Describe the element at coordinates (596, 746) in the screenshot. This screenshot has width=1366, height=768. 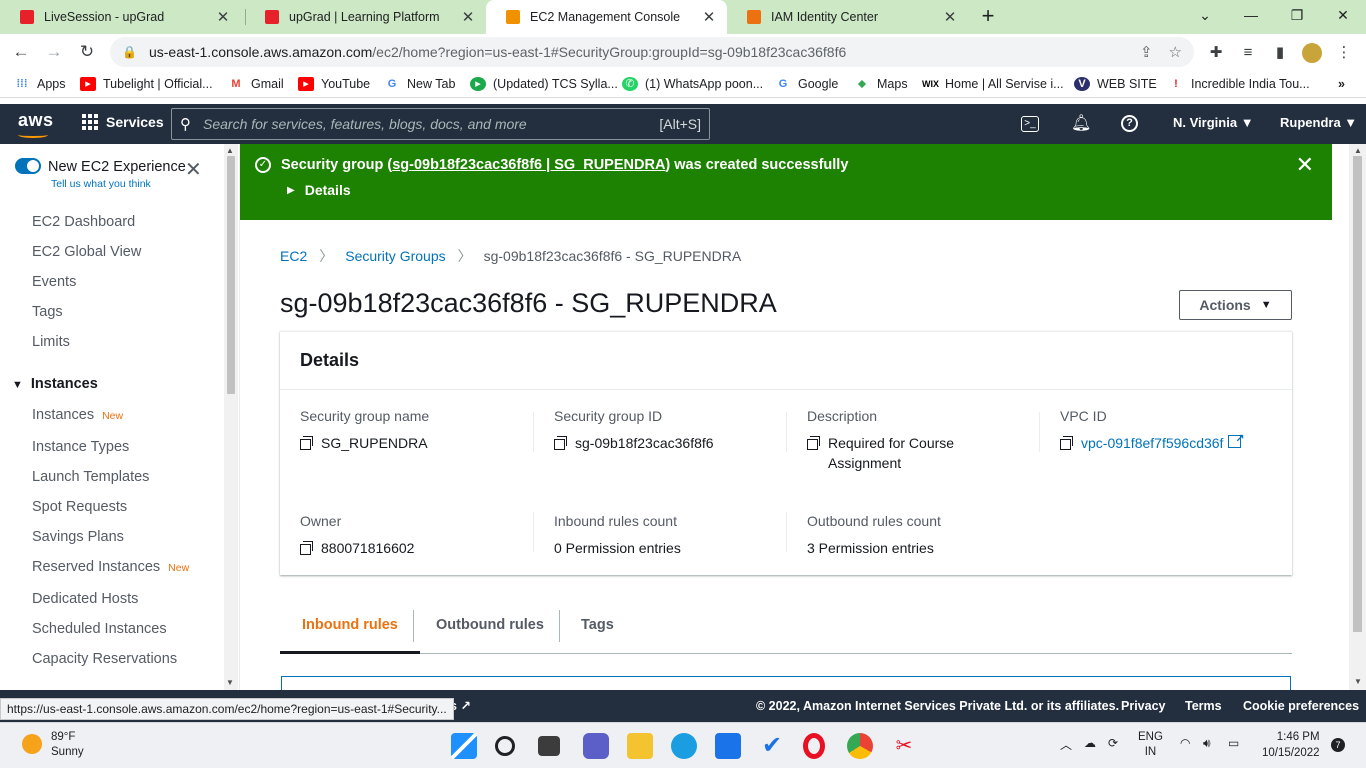
I see `teams-chat-icon` at that location.